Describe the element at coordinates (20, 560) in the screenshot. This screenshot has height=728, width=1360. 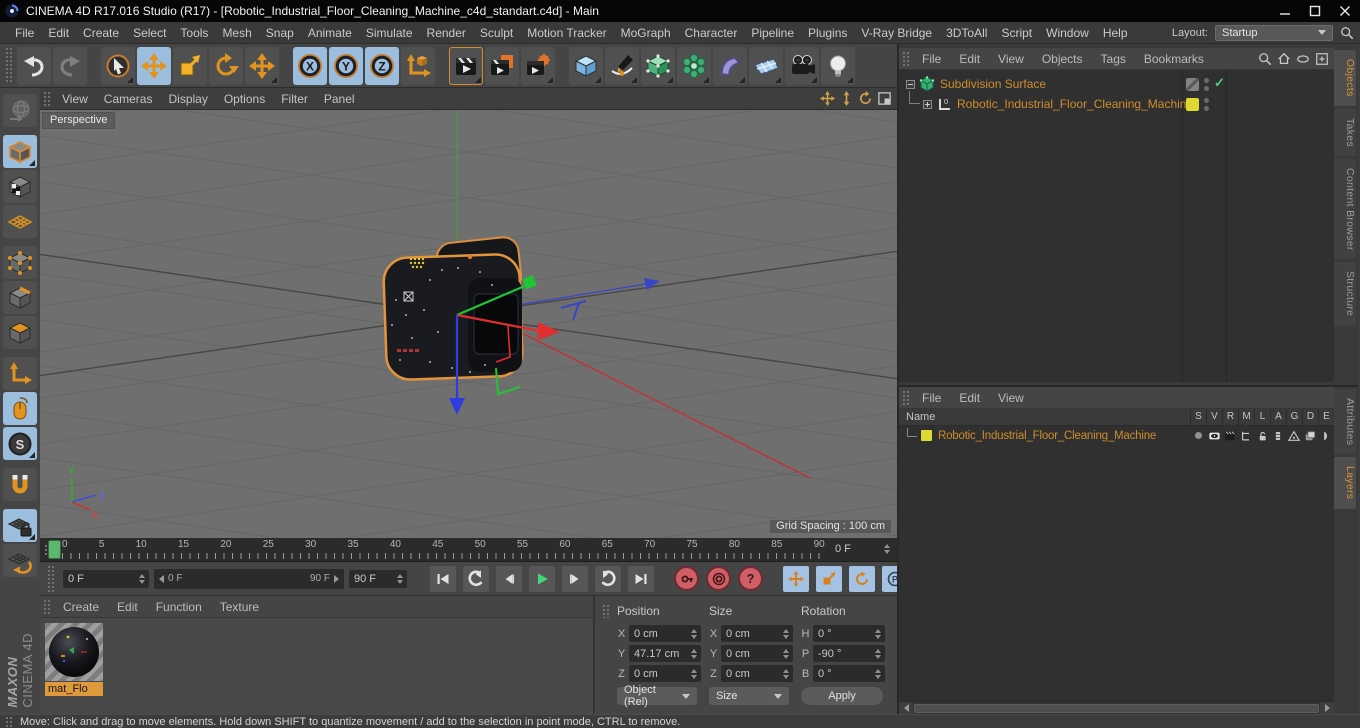
I see `workplane-alignment-button` at that location.